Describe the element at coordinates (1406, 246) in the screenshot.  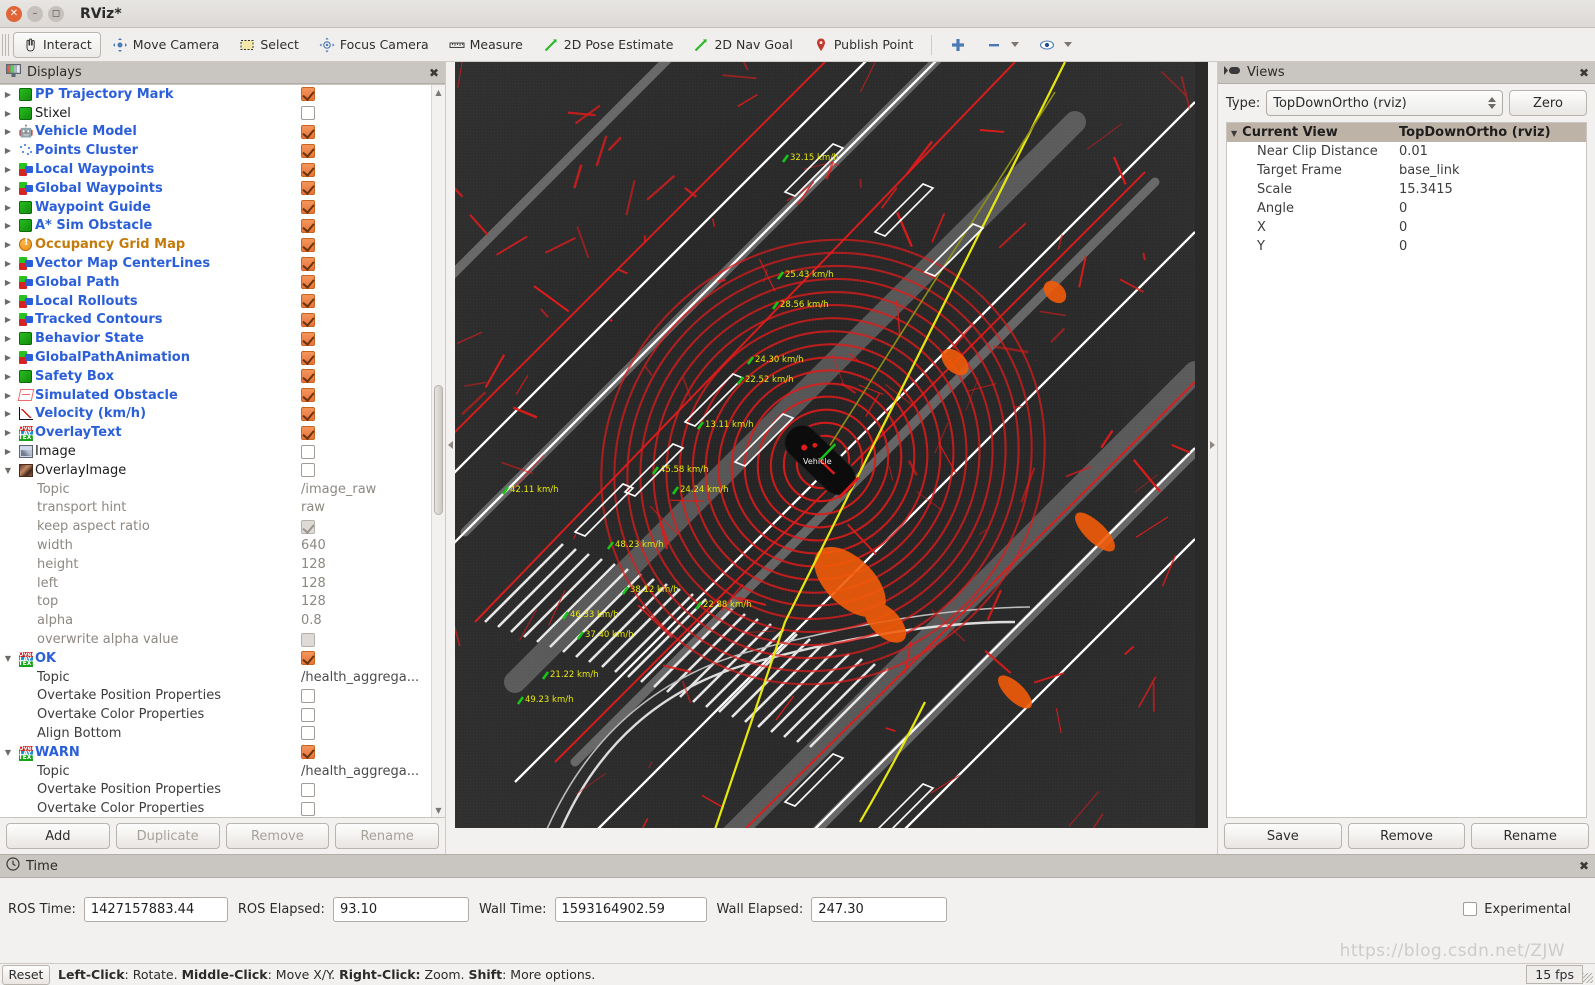
I see `view-property-y: Y0` at that location.